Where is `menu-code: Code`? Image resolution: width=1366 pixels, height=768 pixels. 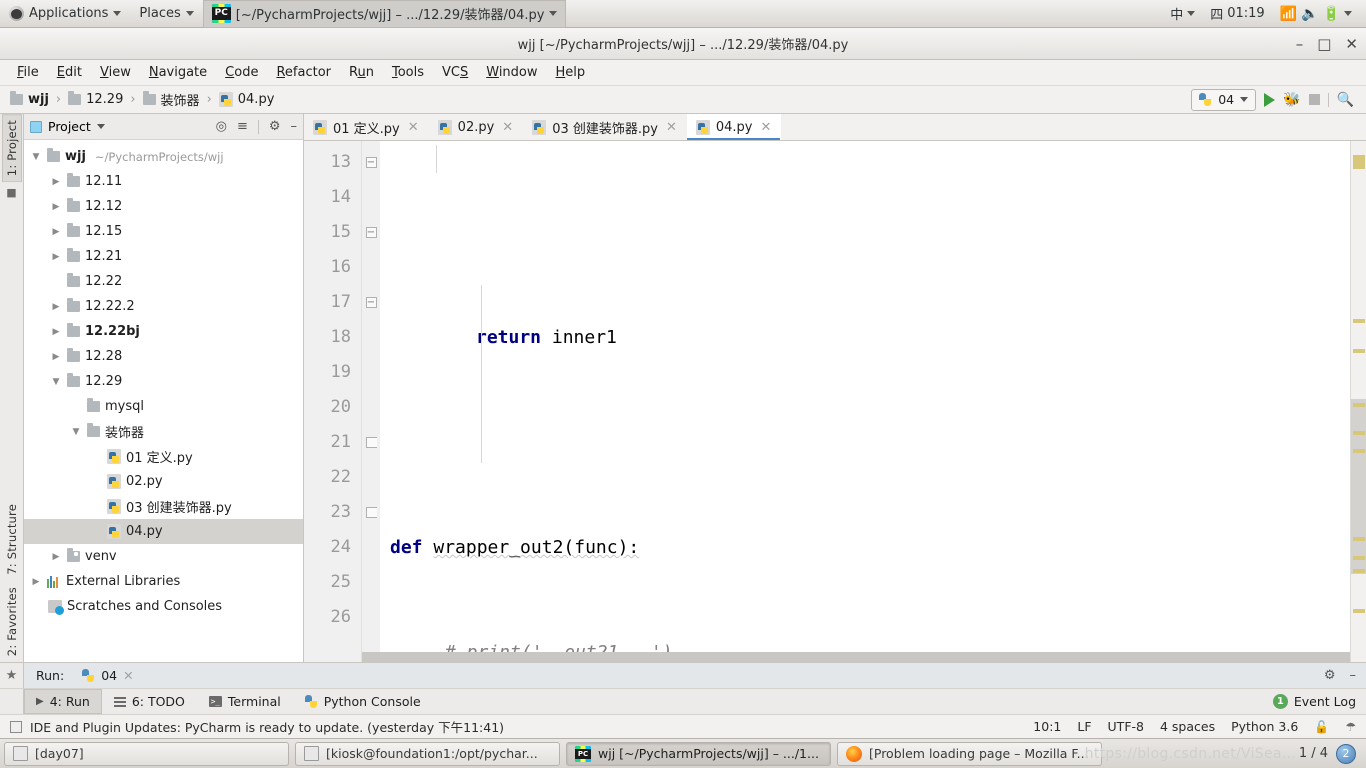 menu-code: Code is located at coordinates (241, 72).